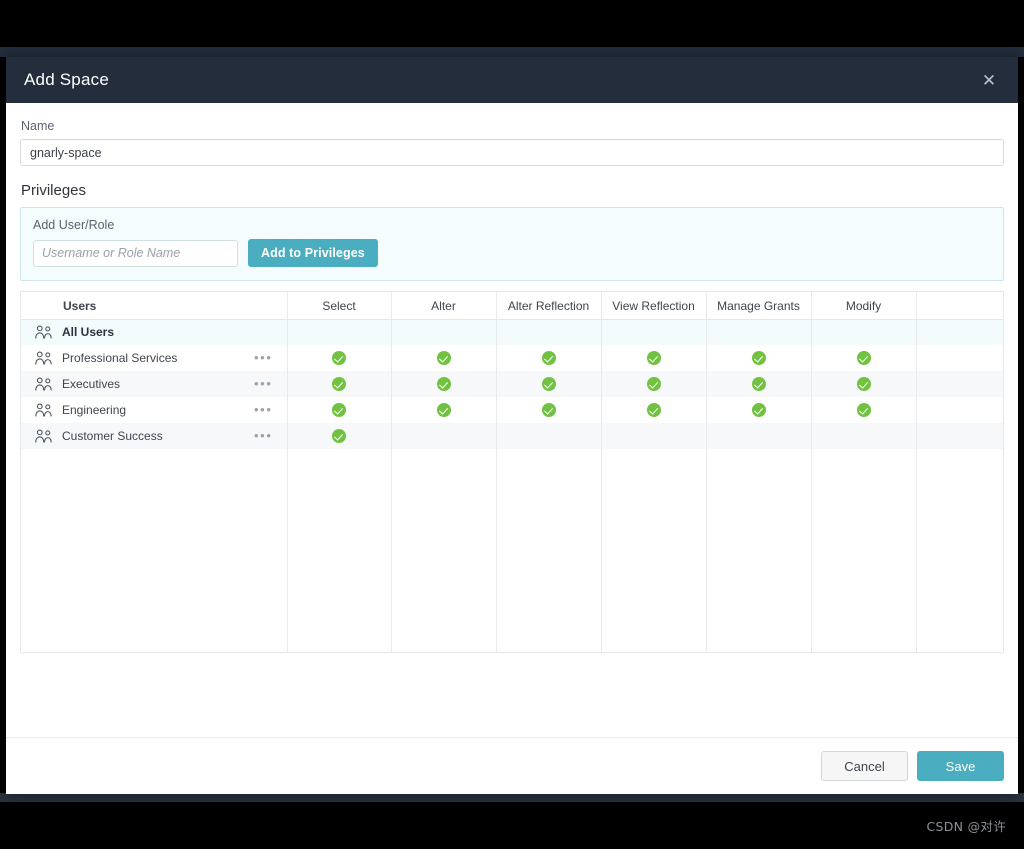  I want to click on cancel-button: Cancel, so click(864, 766).